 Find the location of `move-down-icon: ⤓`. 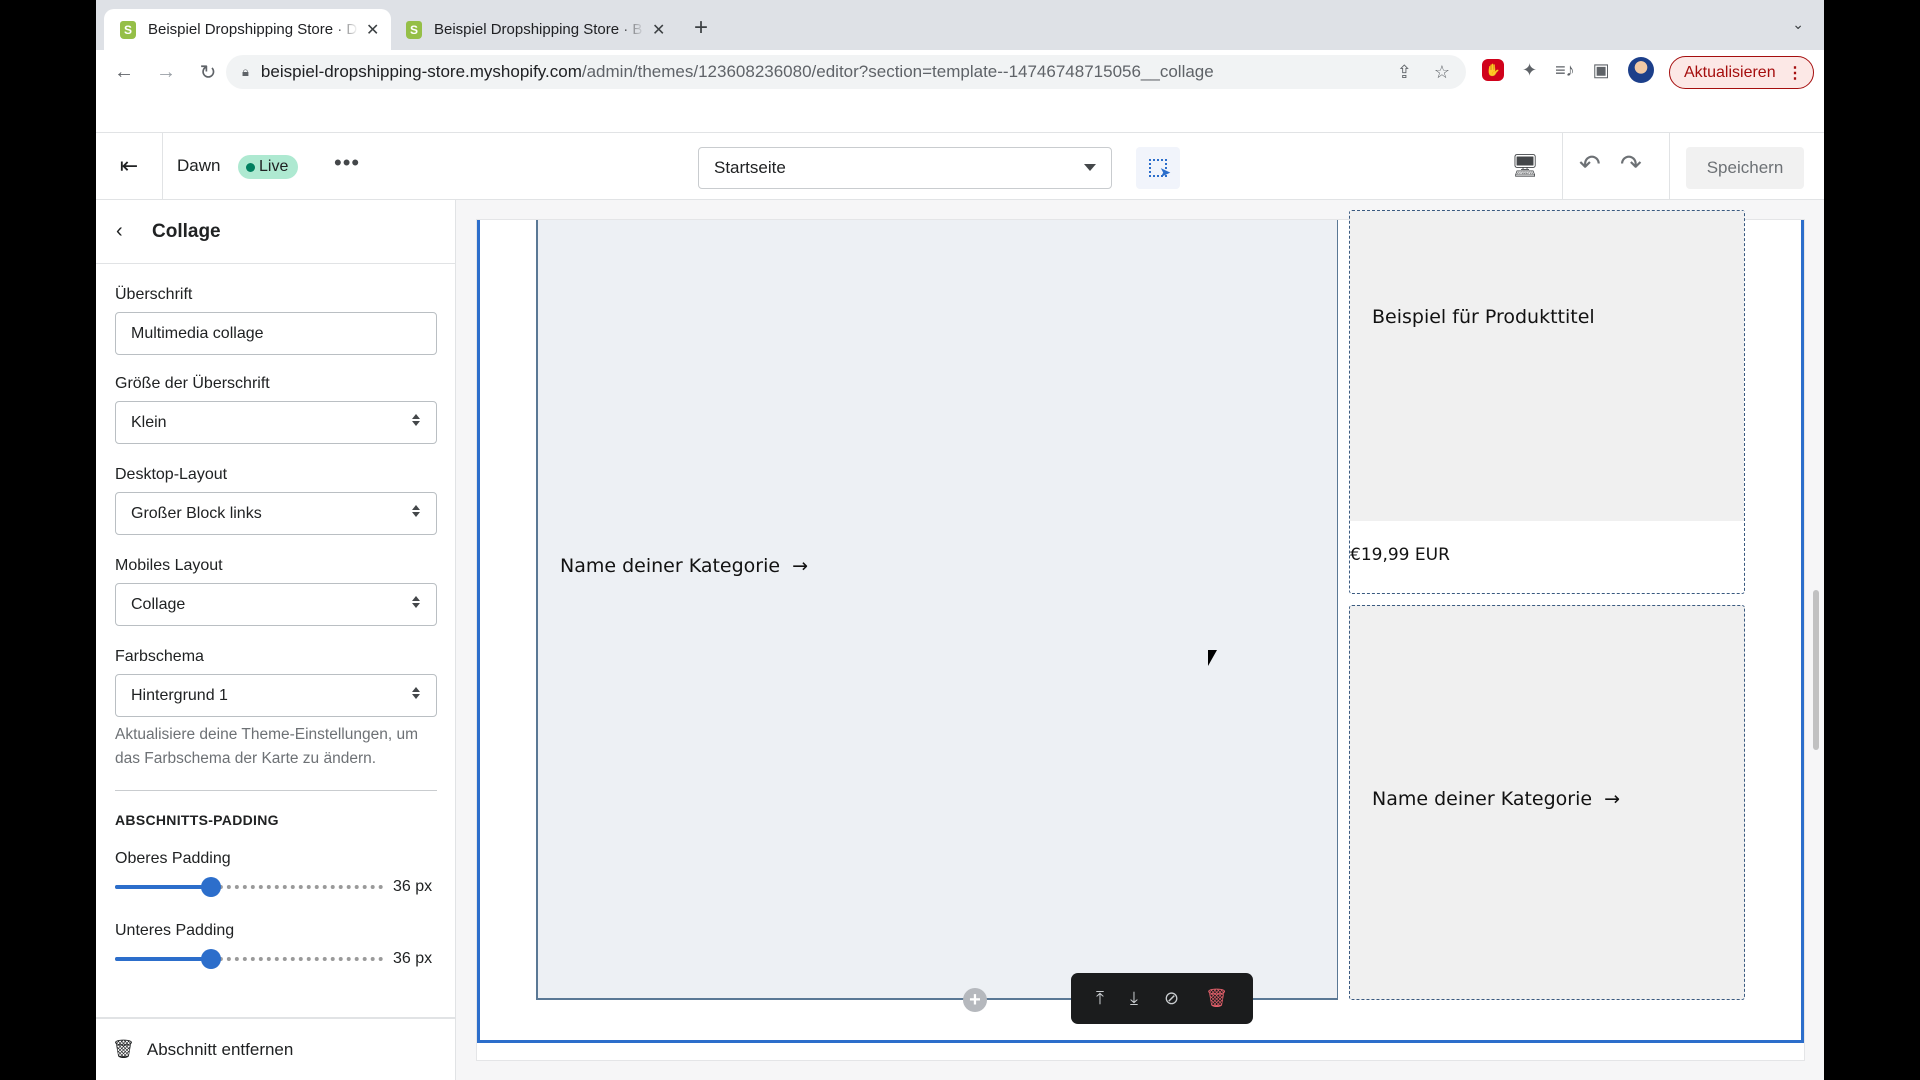

move-down-icon: ⤓ is located at coordinates (1134, 998).